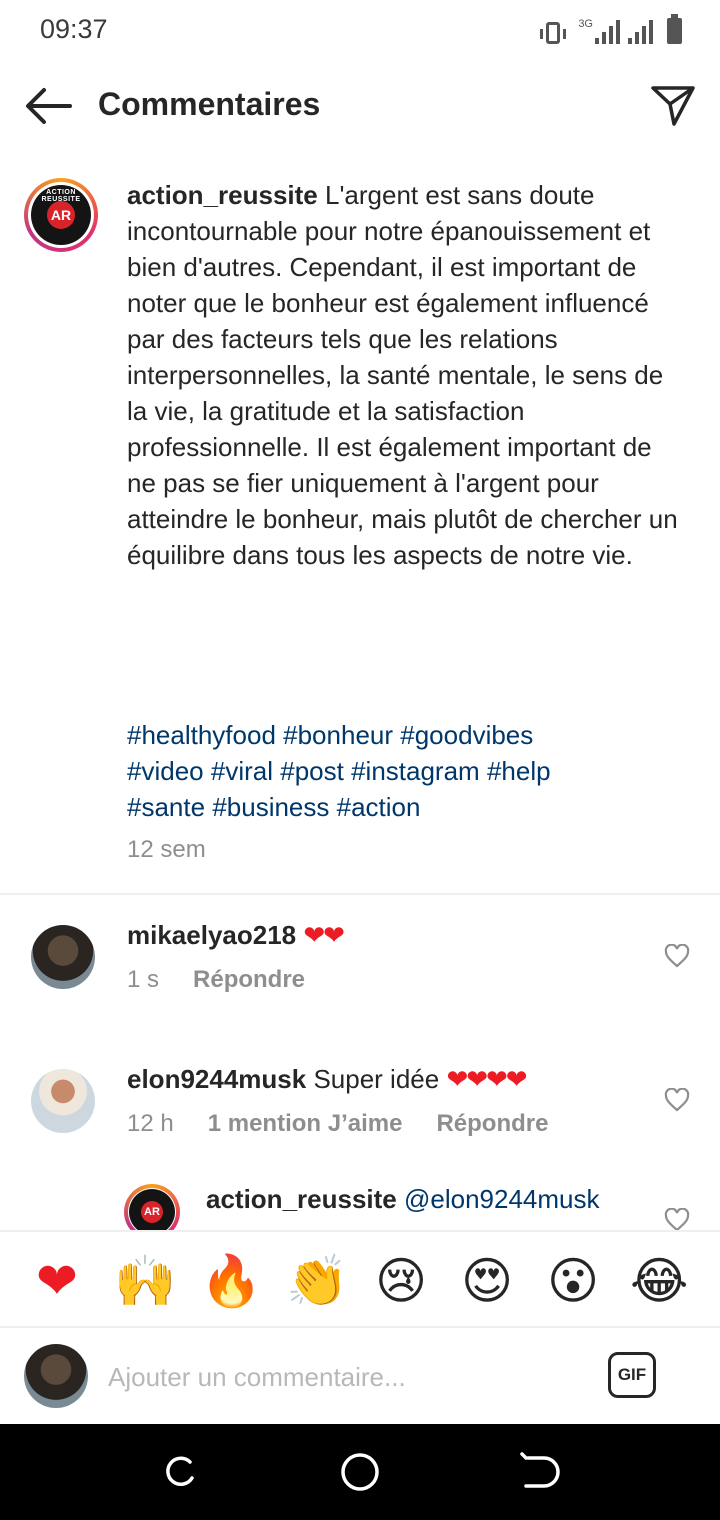 This screenshot has height=1520, width=720. I want to click on gif-button: GIF, so click(632, 1375).